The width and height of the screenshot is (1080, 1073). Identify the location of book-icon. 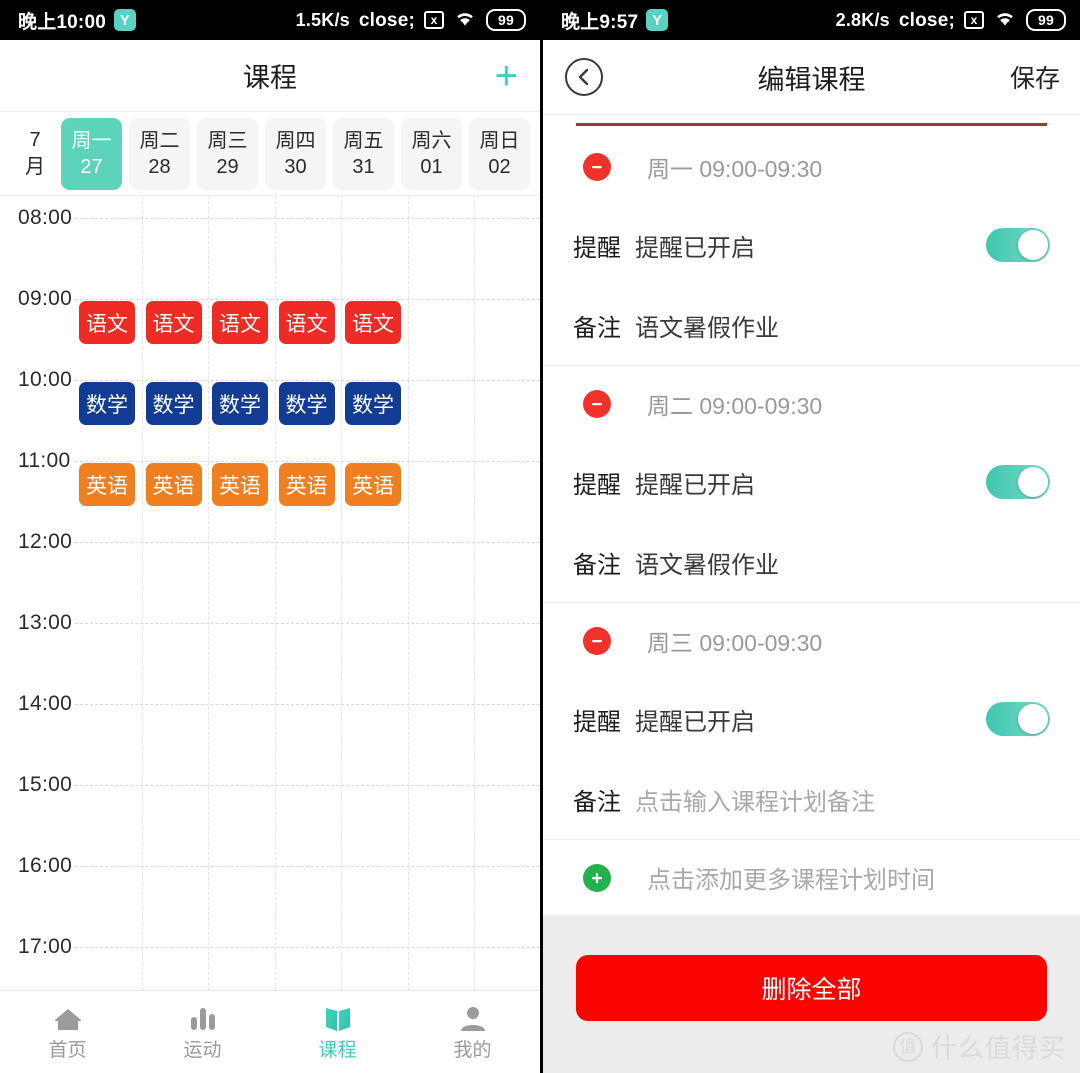
(338, 1019).